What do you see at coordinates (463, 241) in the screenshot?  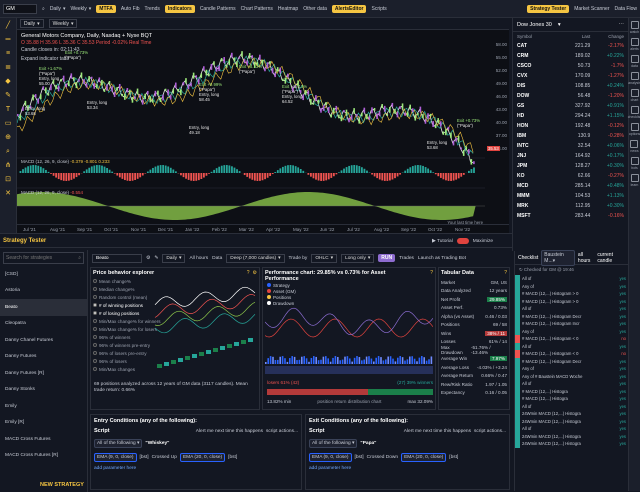 I see `maximize-toggle` at bounding box center [463, 241].